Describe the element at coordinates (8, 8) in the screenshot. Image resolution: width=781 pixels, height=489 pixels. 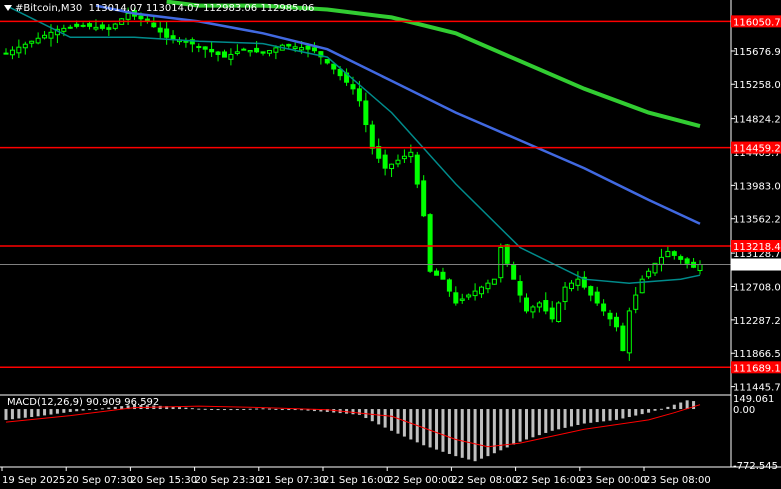
I see `symbol-dropdown-icon` at that location.